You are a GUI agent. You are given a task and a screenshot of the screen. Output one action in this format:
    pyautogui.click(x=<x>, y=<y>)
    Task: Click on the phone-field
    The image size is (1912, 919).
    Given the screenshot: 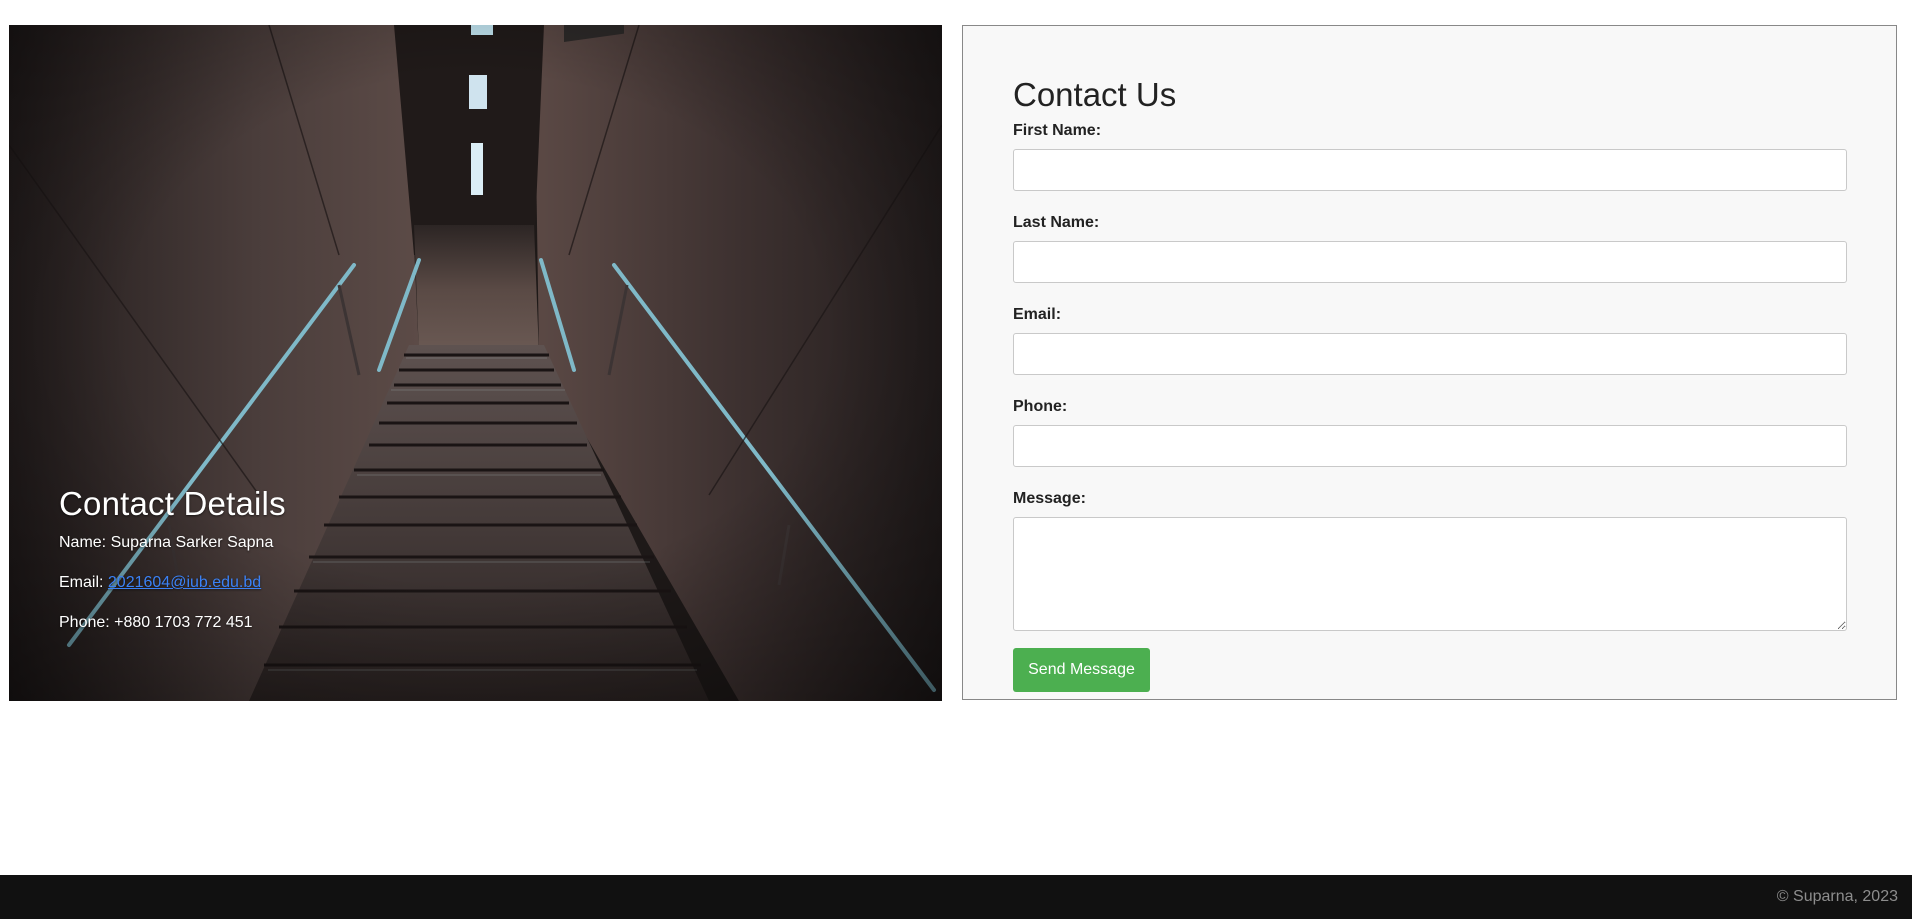 What is the action you would take?
    pyautogui.click(x=1430, y=446)
    